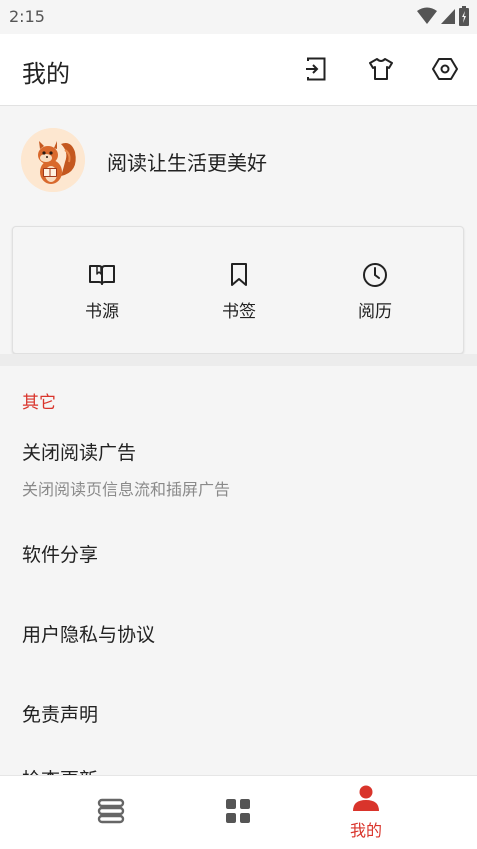 This screenshot has width=477, height=849. What do you see at coordinates (366, 800) in the screenshot?
I see `person-icon` at bounding box center [366, 800].